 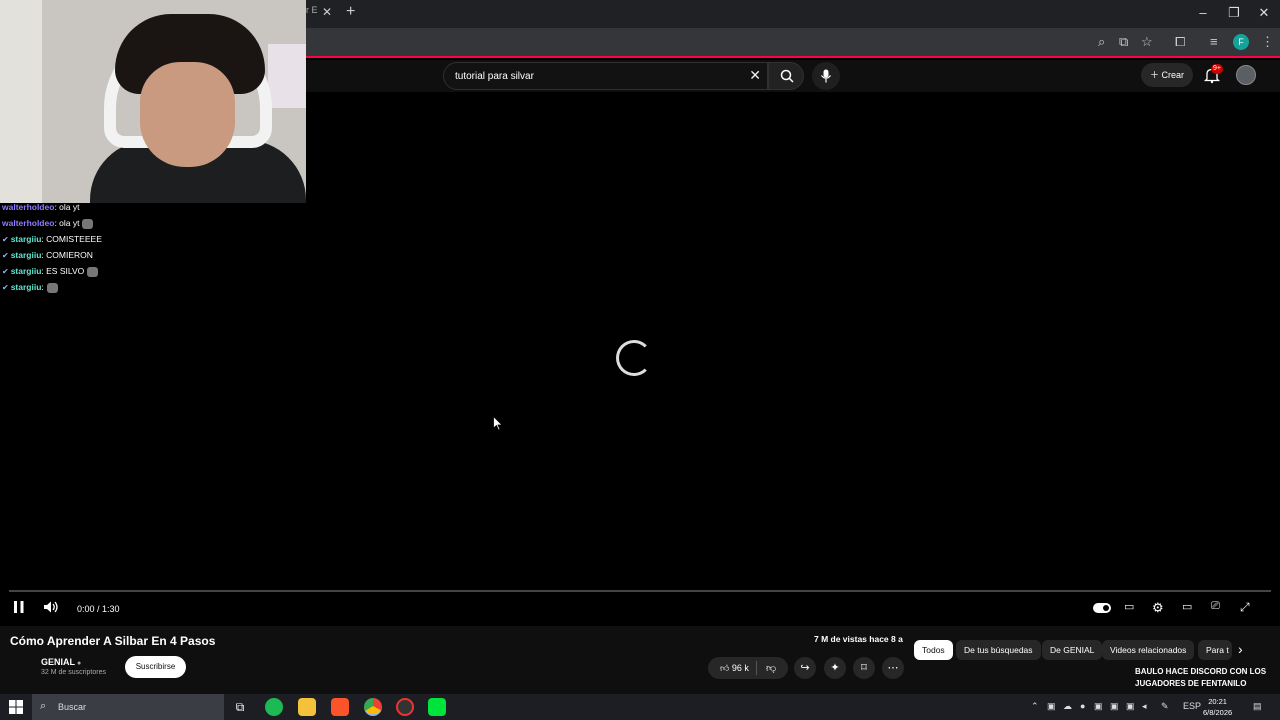 What do you see at coordinates (1072, 650) in the screenshot?
I see `filter-chip: De GENIAL` at bounding box center [1072, 650].